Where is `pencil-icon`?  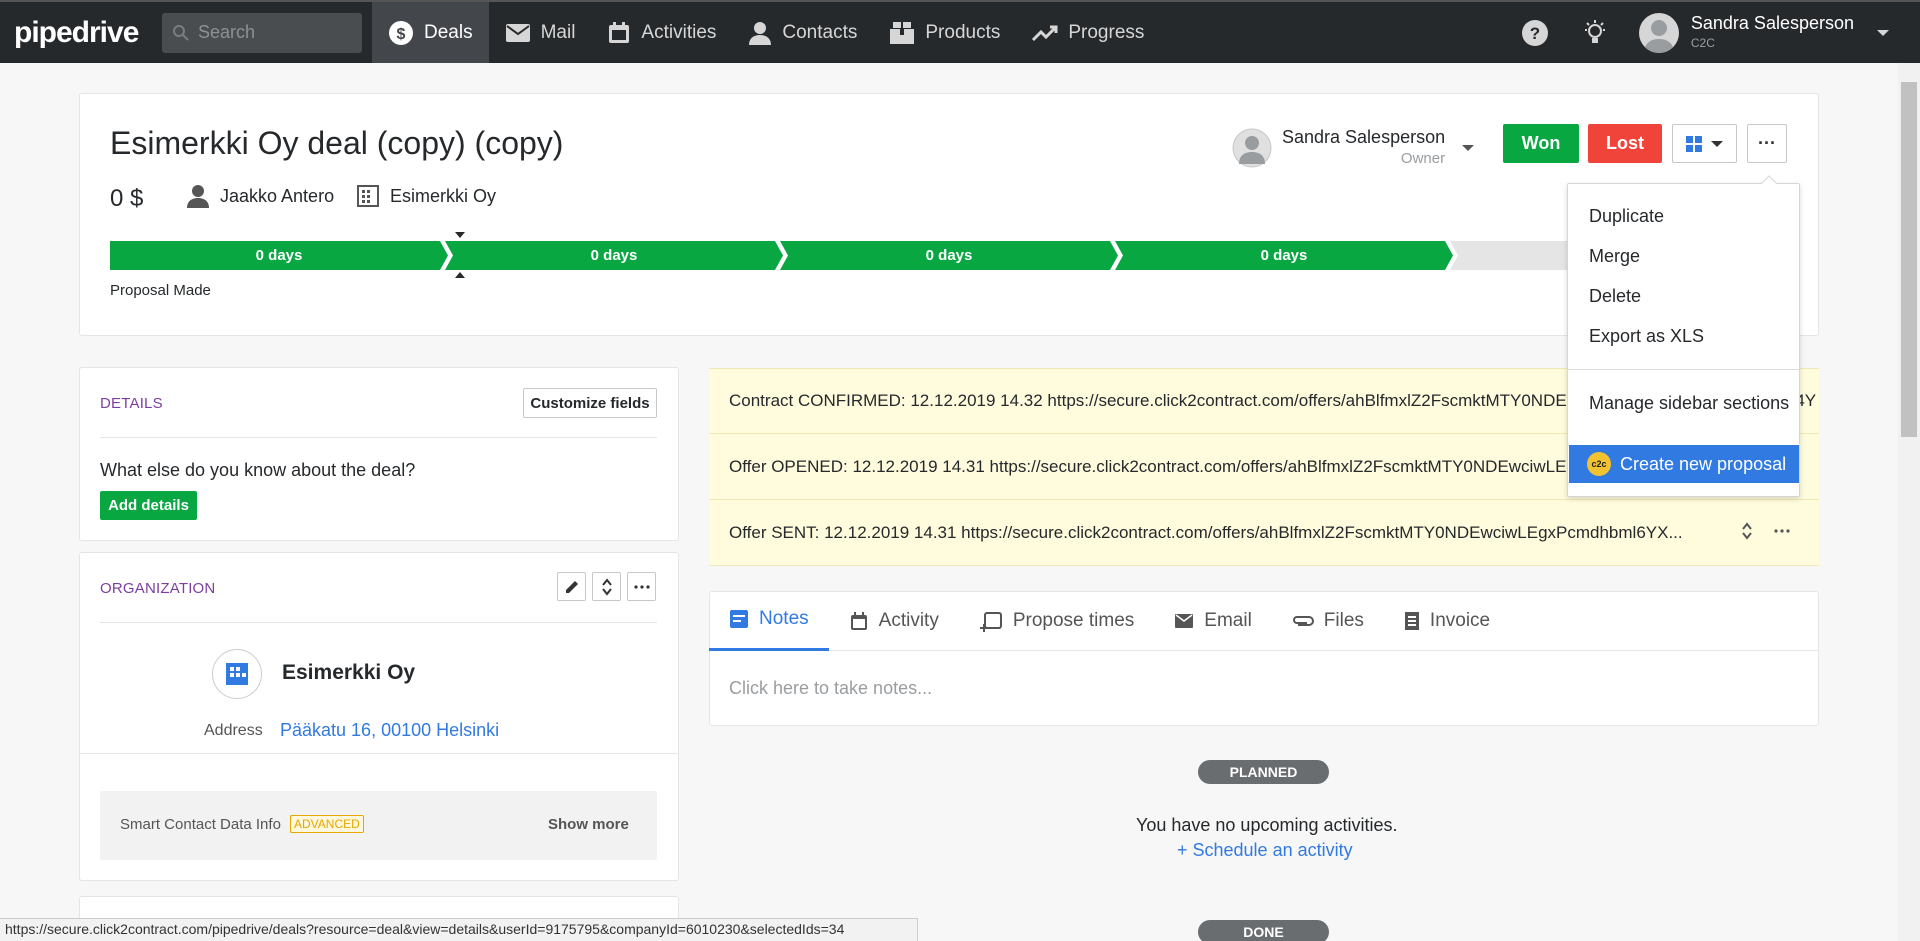
pencil-icon is located at coordinates (571, 586).